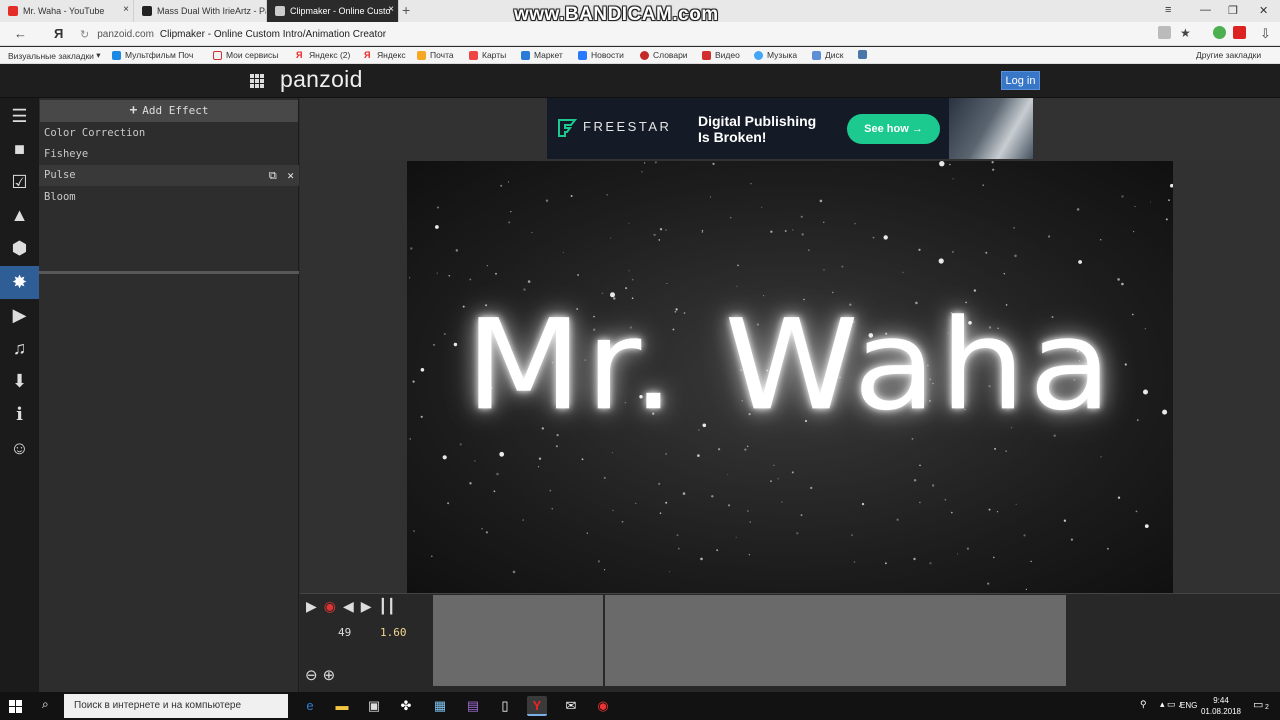  Describe the element at coordinates (19, 248) in the screenshot. I see `cube-icon: ⬢` at that location.